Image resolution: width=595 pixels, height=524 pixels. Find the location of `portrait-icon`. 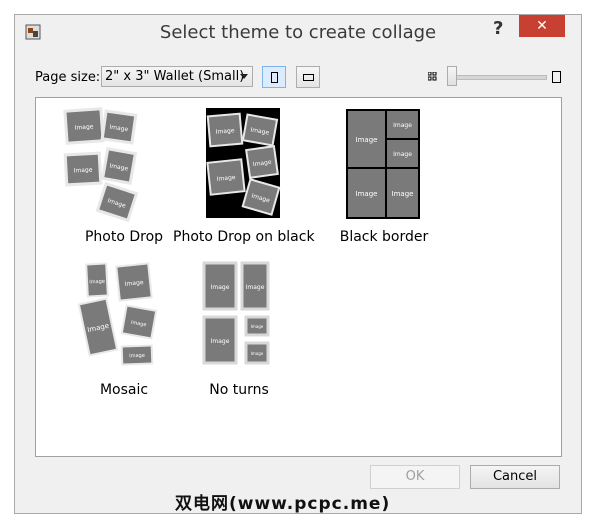

portrait-icon is located at coordinates (274, 77).